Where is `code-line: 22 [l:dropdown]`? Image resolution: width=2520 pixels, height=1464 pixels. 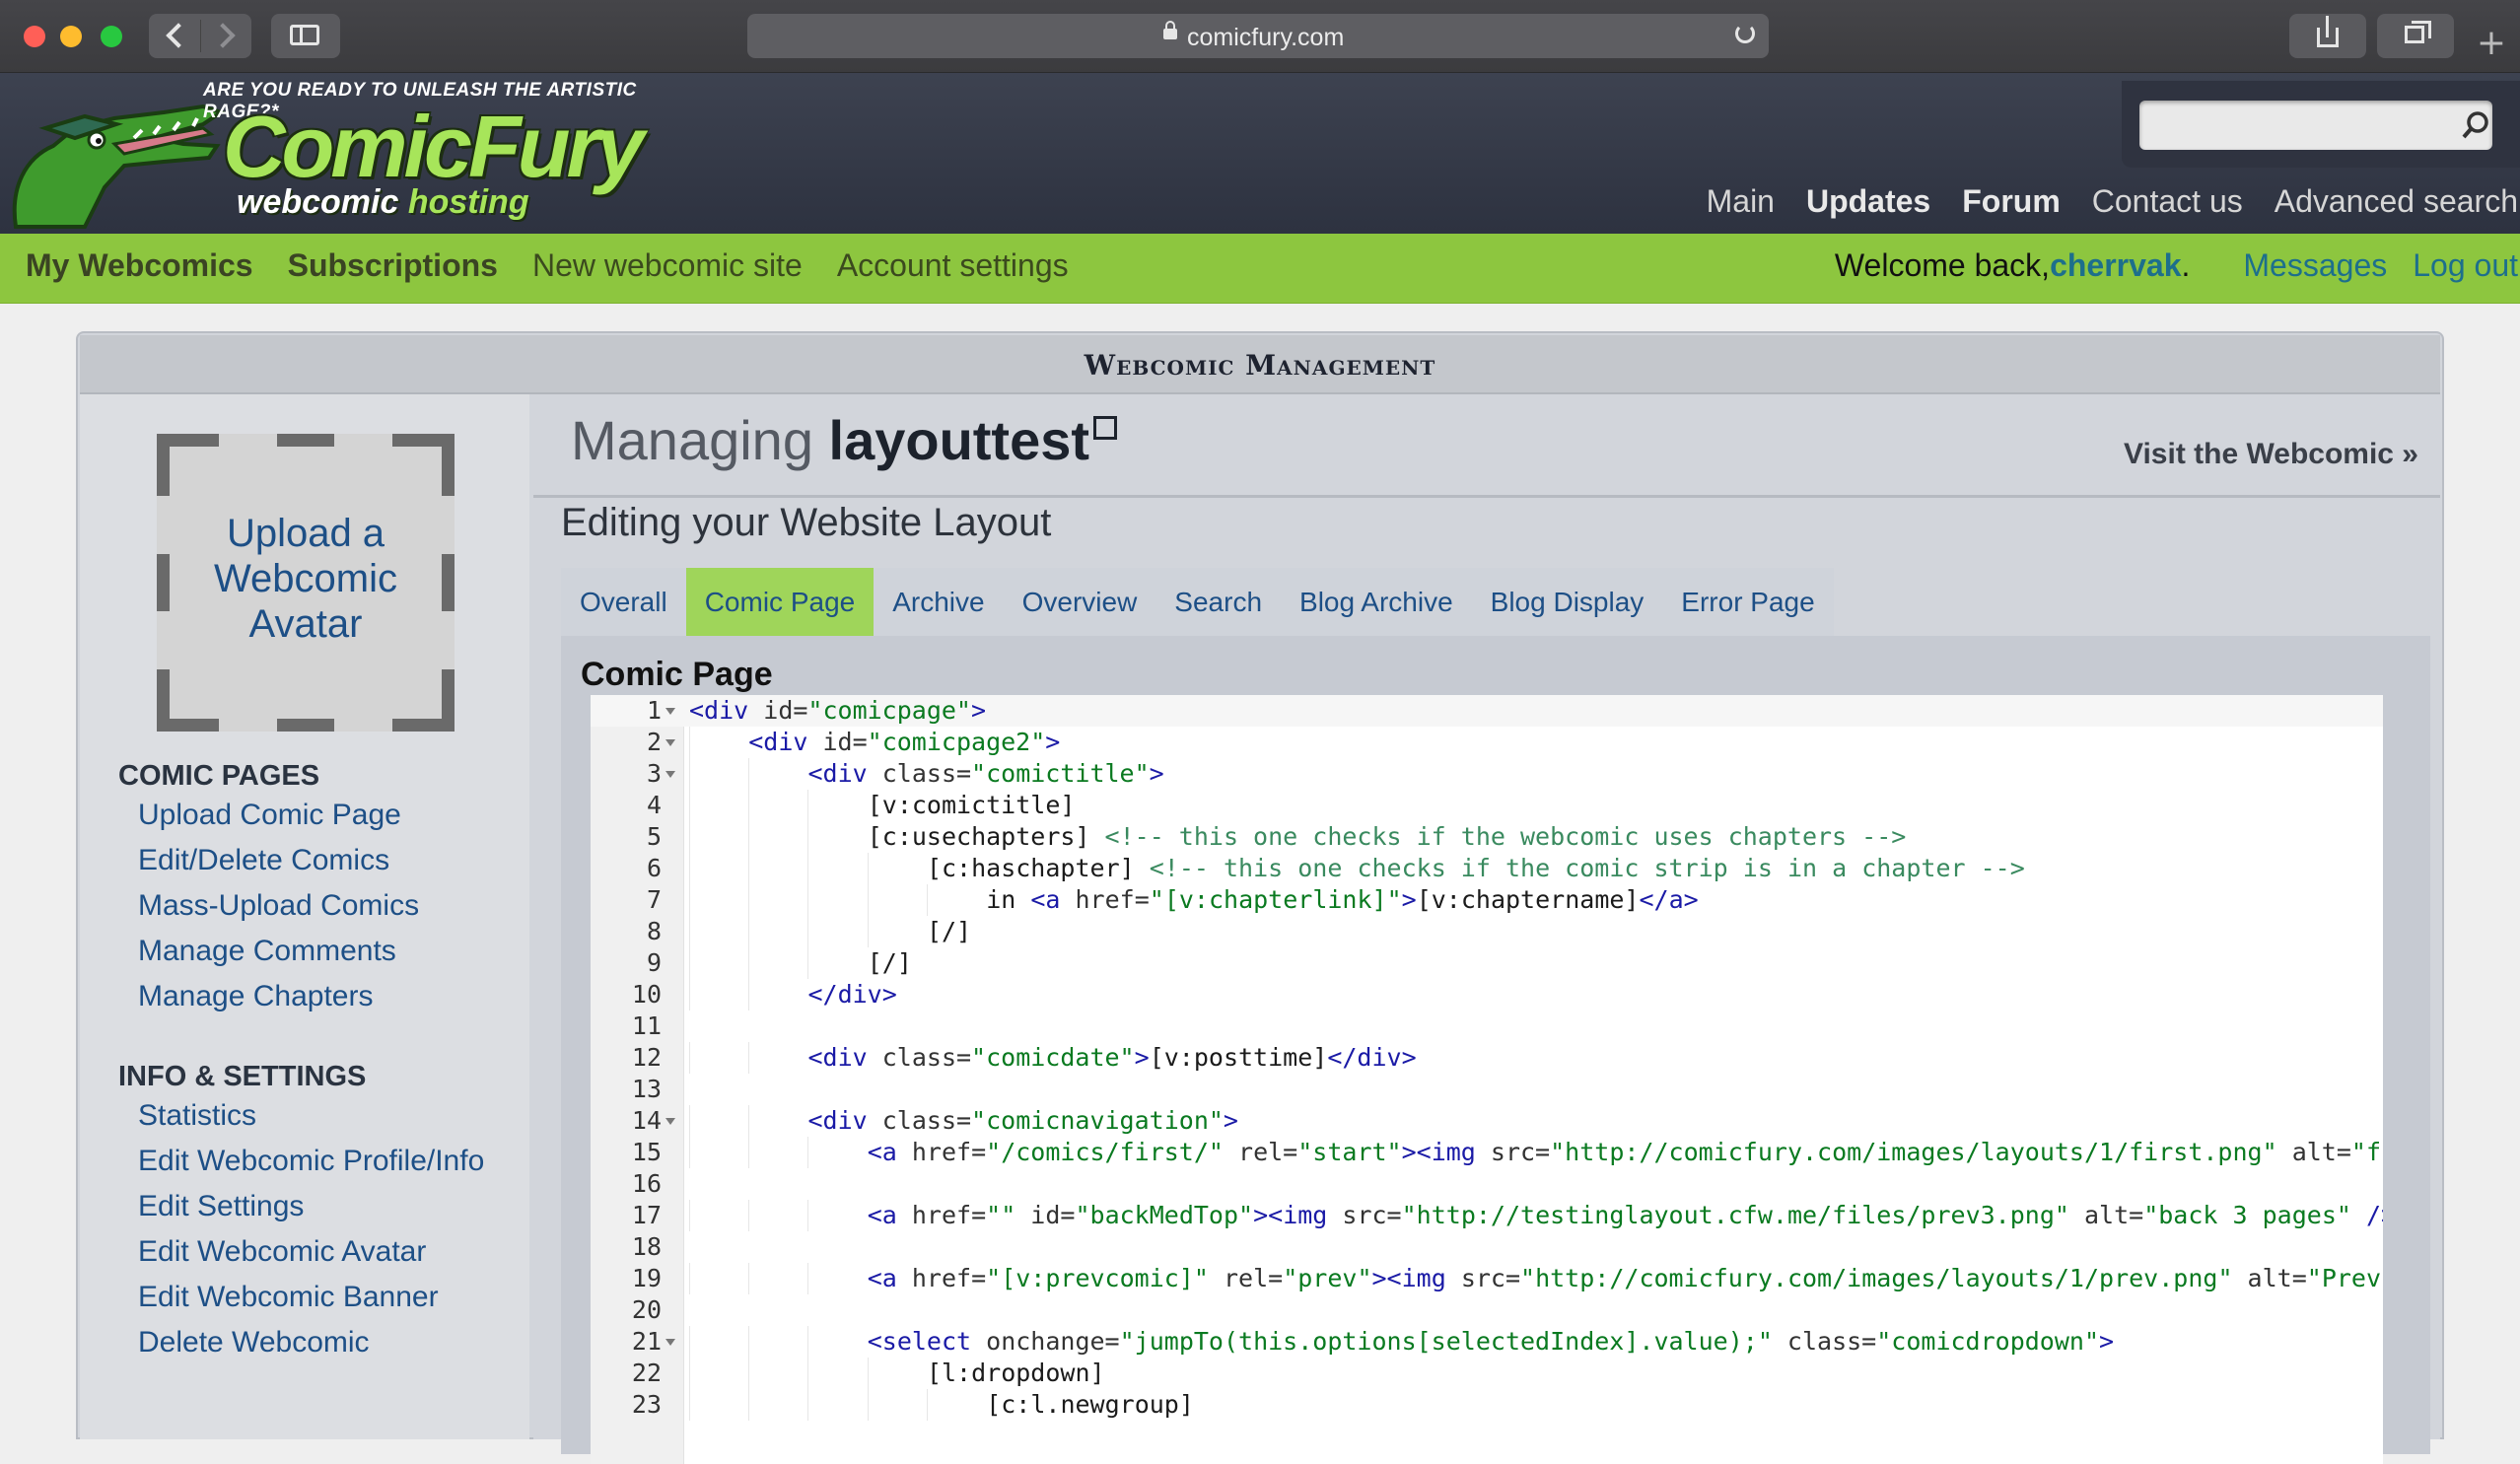 code-line: 22 [l:dropdown] is located at coordinates (1487, 1374).